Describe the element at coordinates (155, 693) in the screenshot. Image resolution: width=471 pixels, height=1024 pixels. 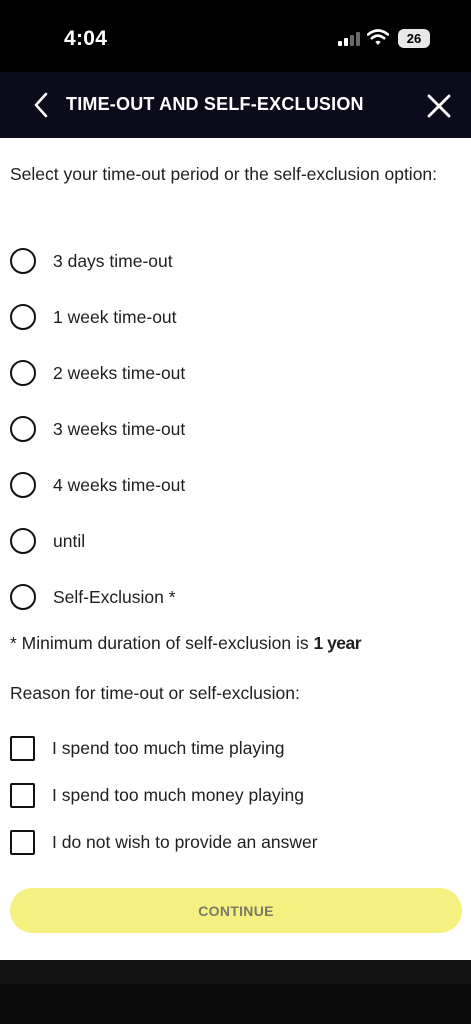
I see `reason-heading: Reason for time-out or self-exclusion:` at that location.